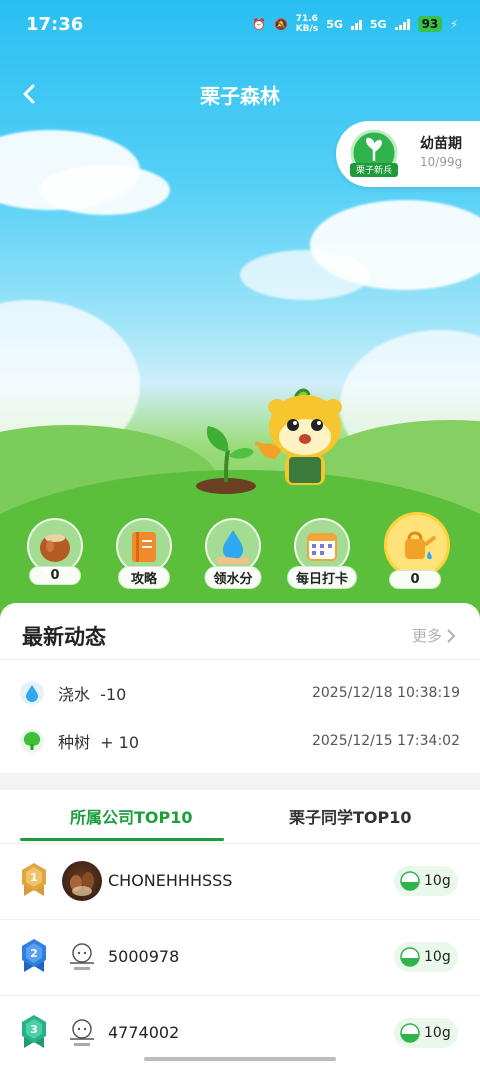 The height and width of the screenshot is (1067, 480). What do you see at coordinates (385, 741) in the screenshot?
I see `news-time: 2025/12/15 17:34:02` at bounding box center [385, 741].